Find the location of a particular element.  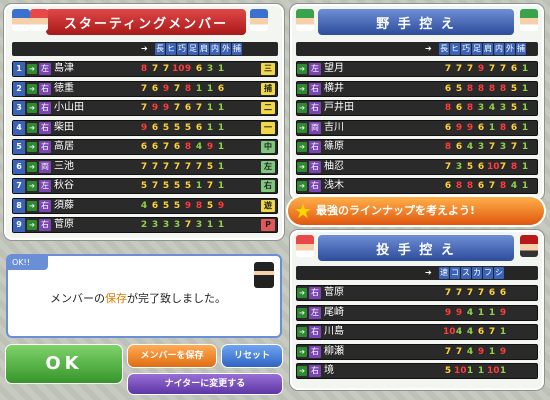

player-stat-value: 10 is located at coordinates (493, 166).